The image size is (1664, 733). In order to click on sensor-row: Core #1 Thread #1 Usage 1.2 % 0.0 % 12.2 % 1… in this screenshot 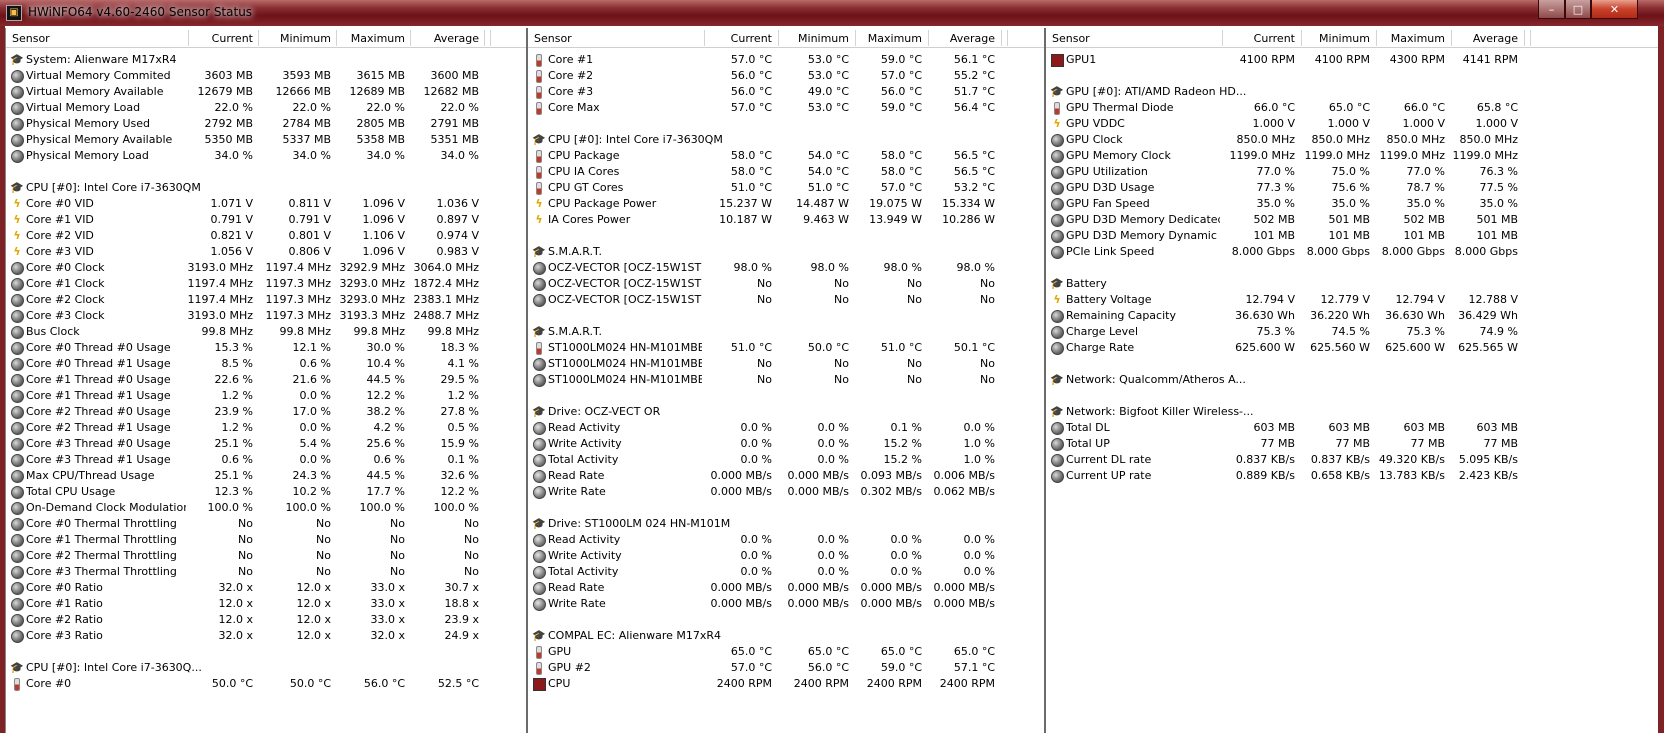, I will do `click(266, 396)`.